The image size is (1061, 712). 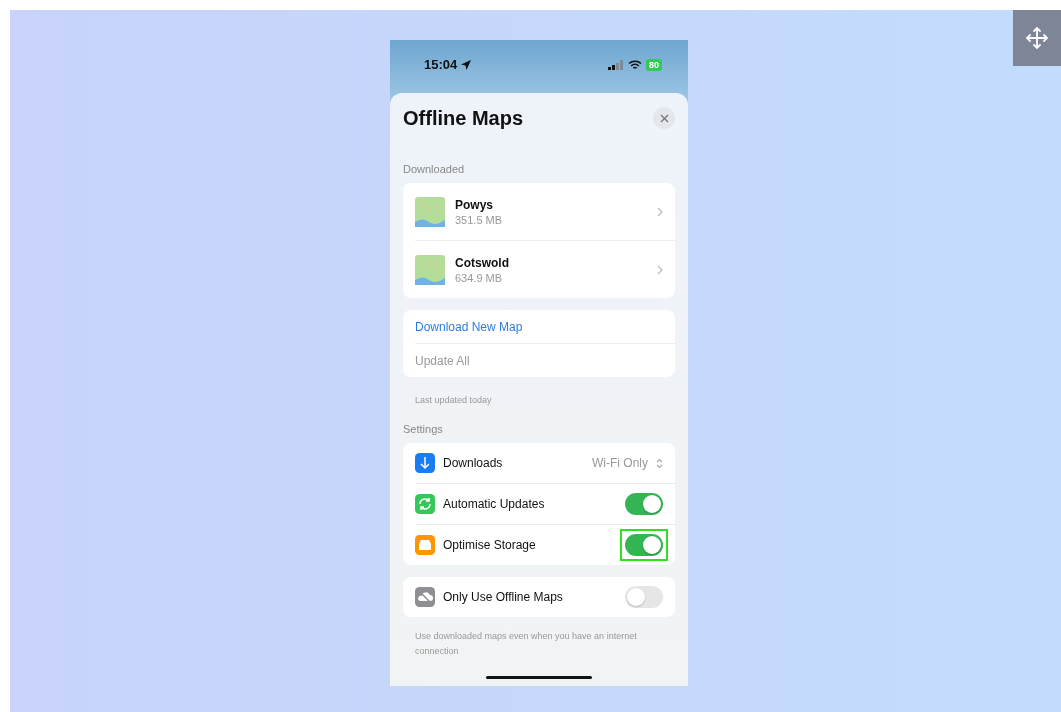 What do you see at coordinates (539, 211) in the screenshot?
I see `map-row: Powys 351.5 MB` at bounding box center [539, 211].